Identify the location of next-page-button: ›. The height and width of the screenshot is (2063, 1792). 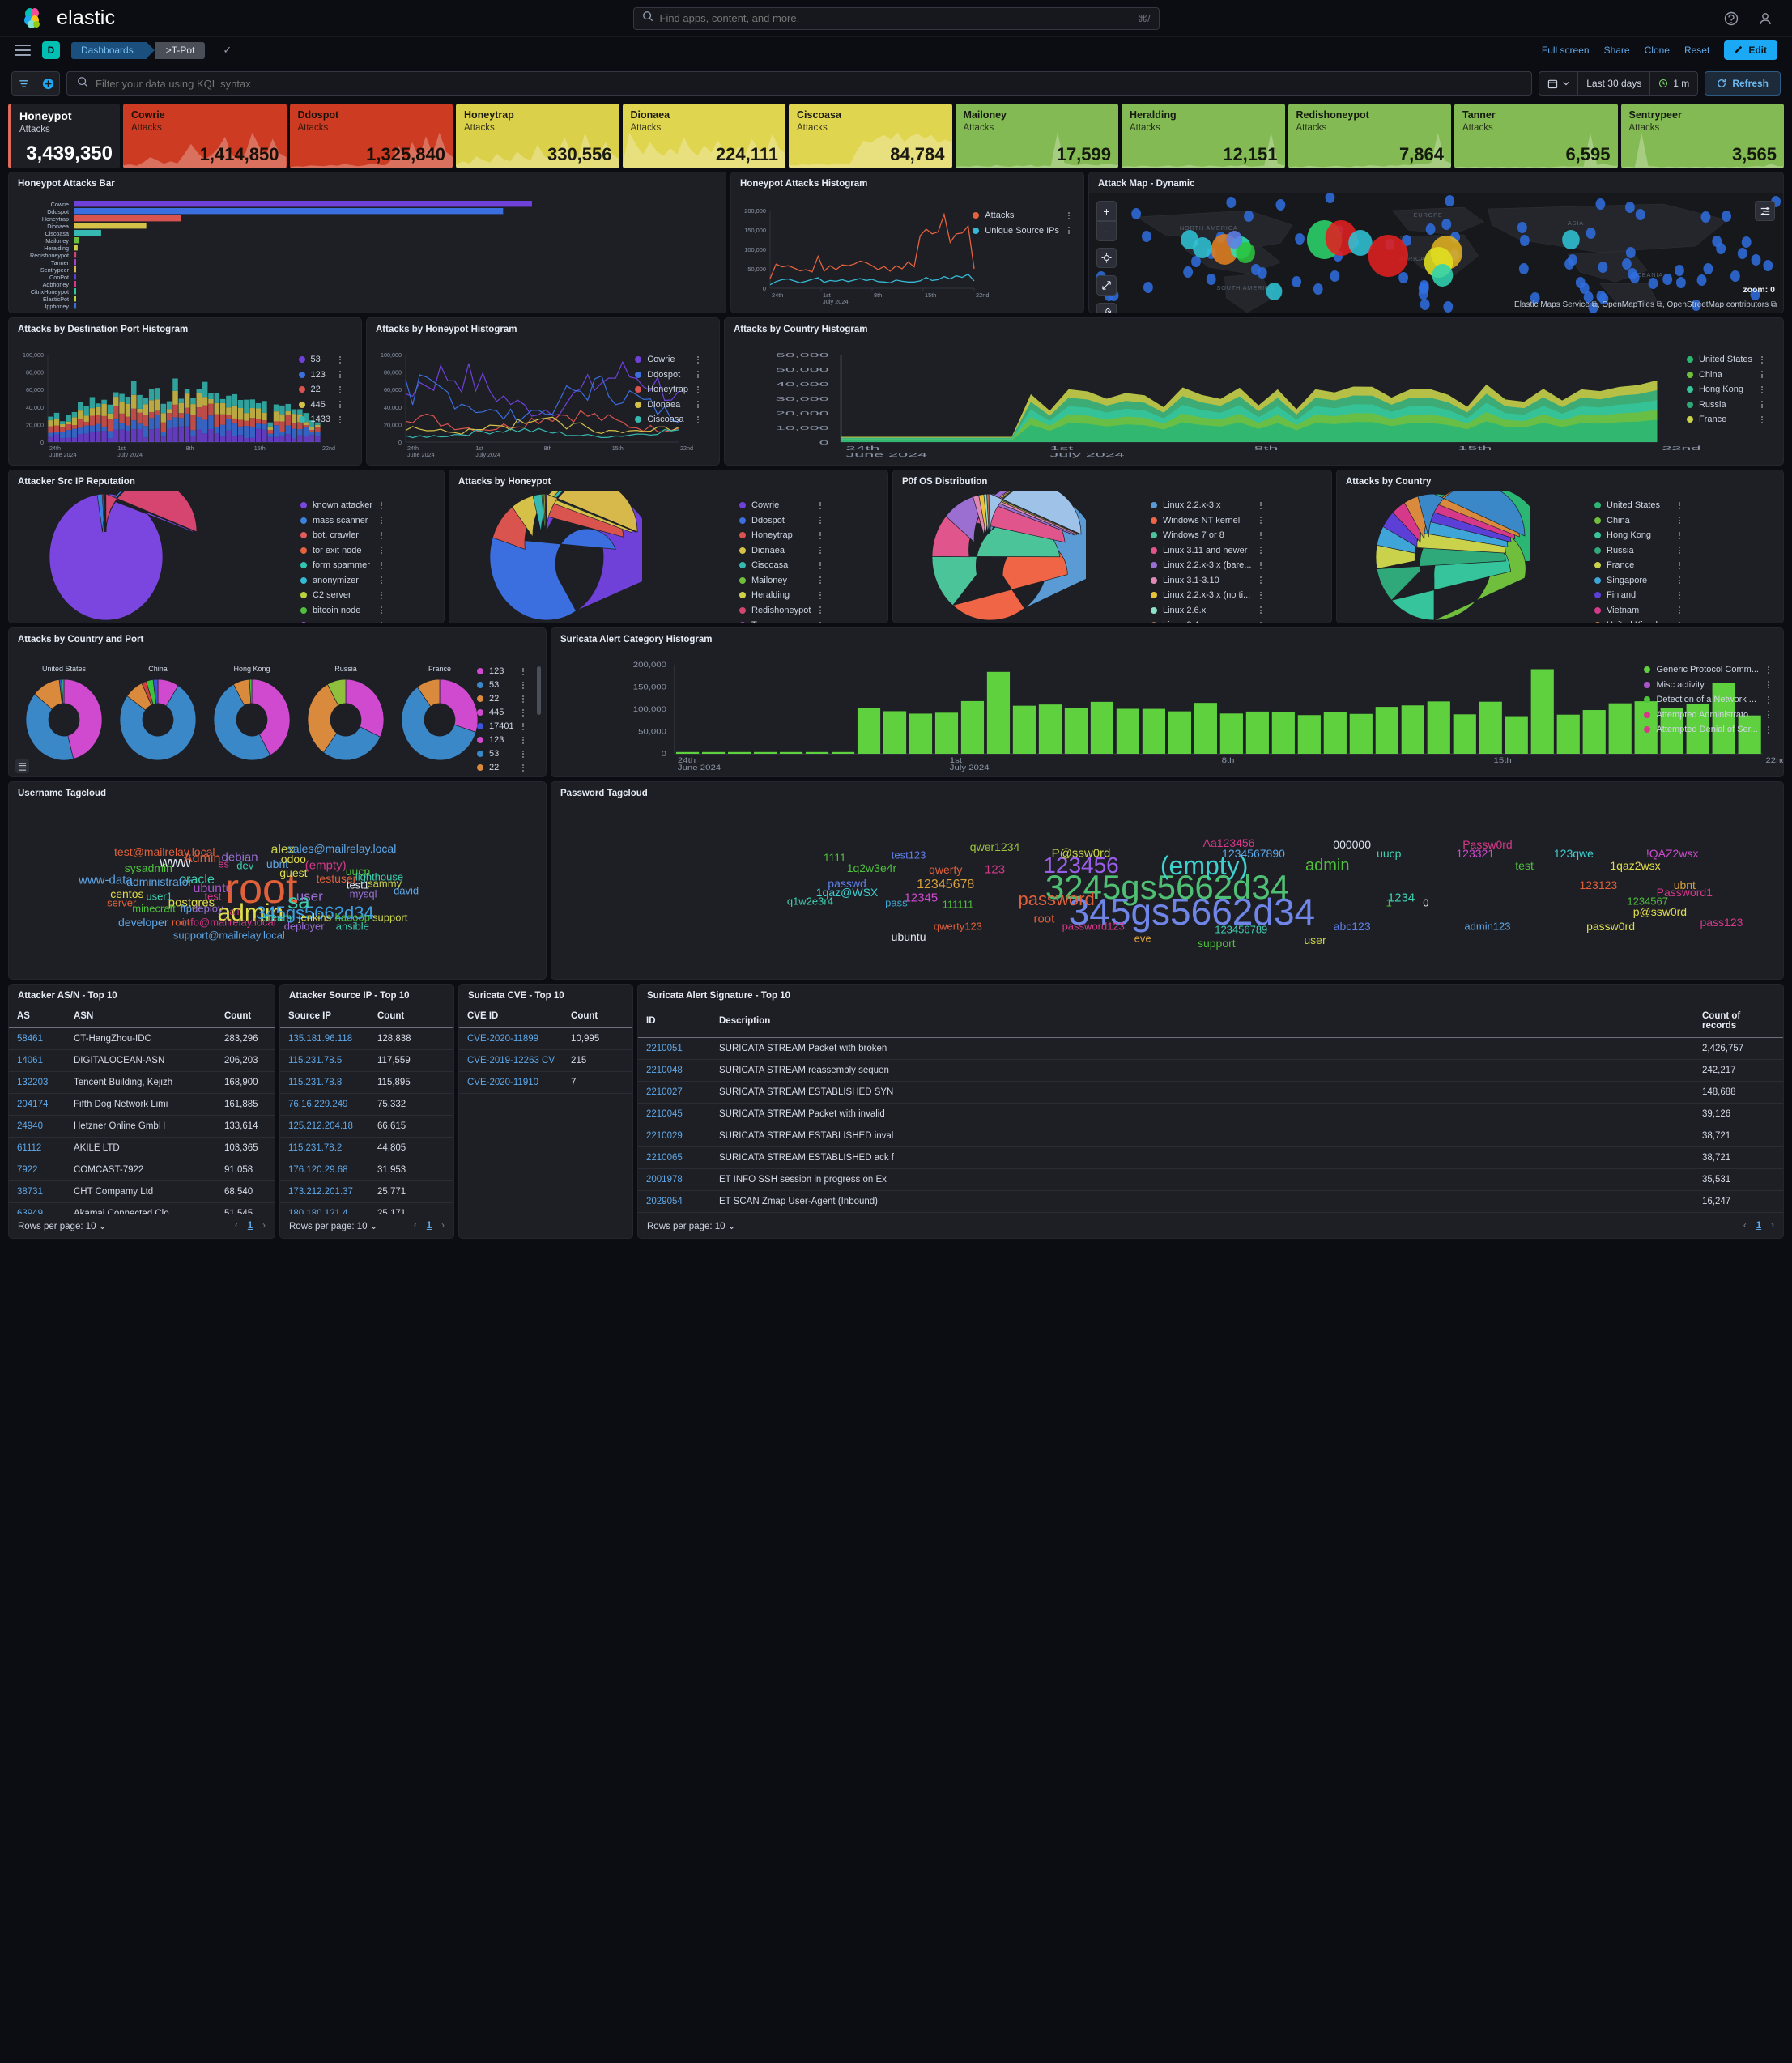
(264, 1226).